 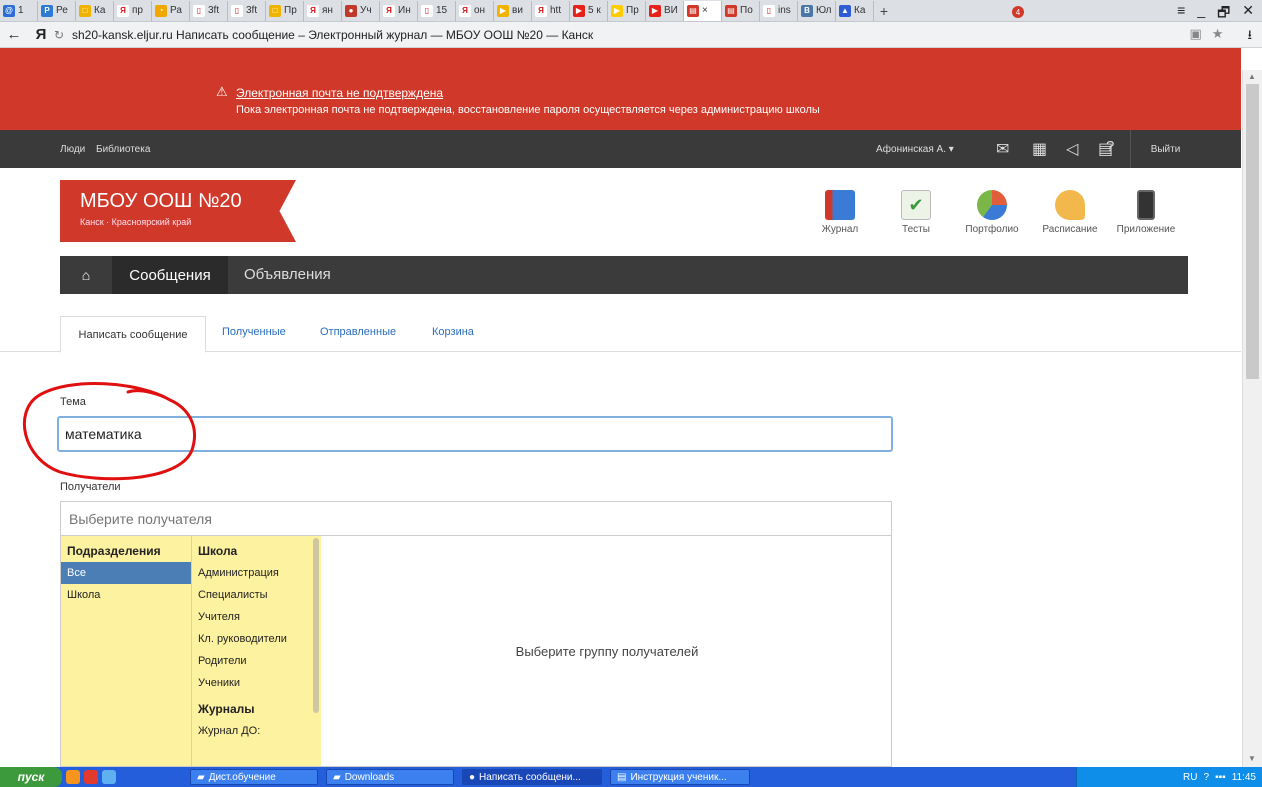 I want to click on taskbar-item: ▰ Downloads, so click(x=390, y=777).